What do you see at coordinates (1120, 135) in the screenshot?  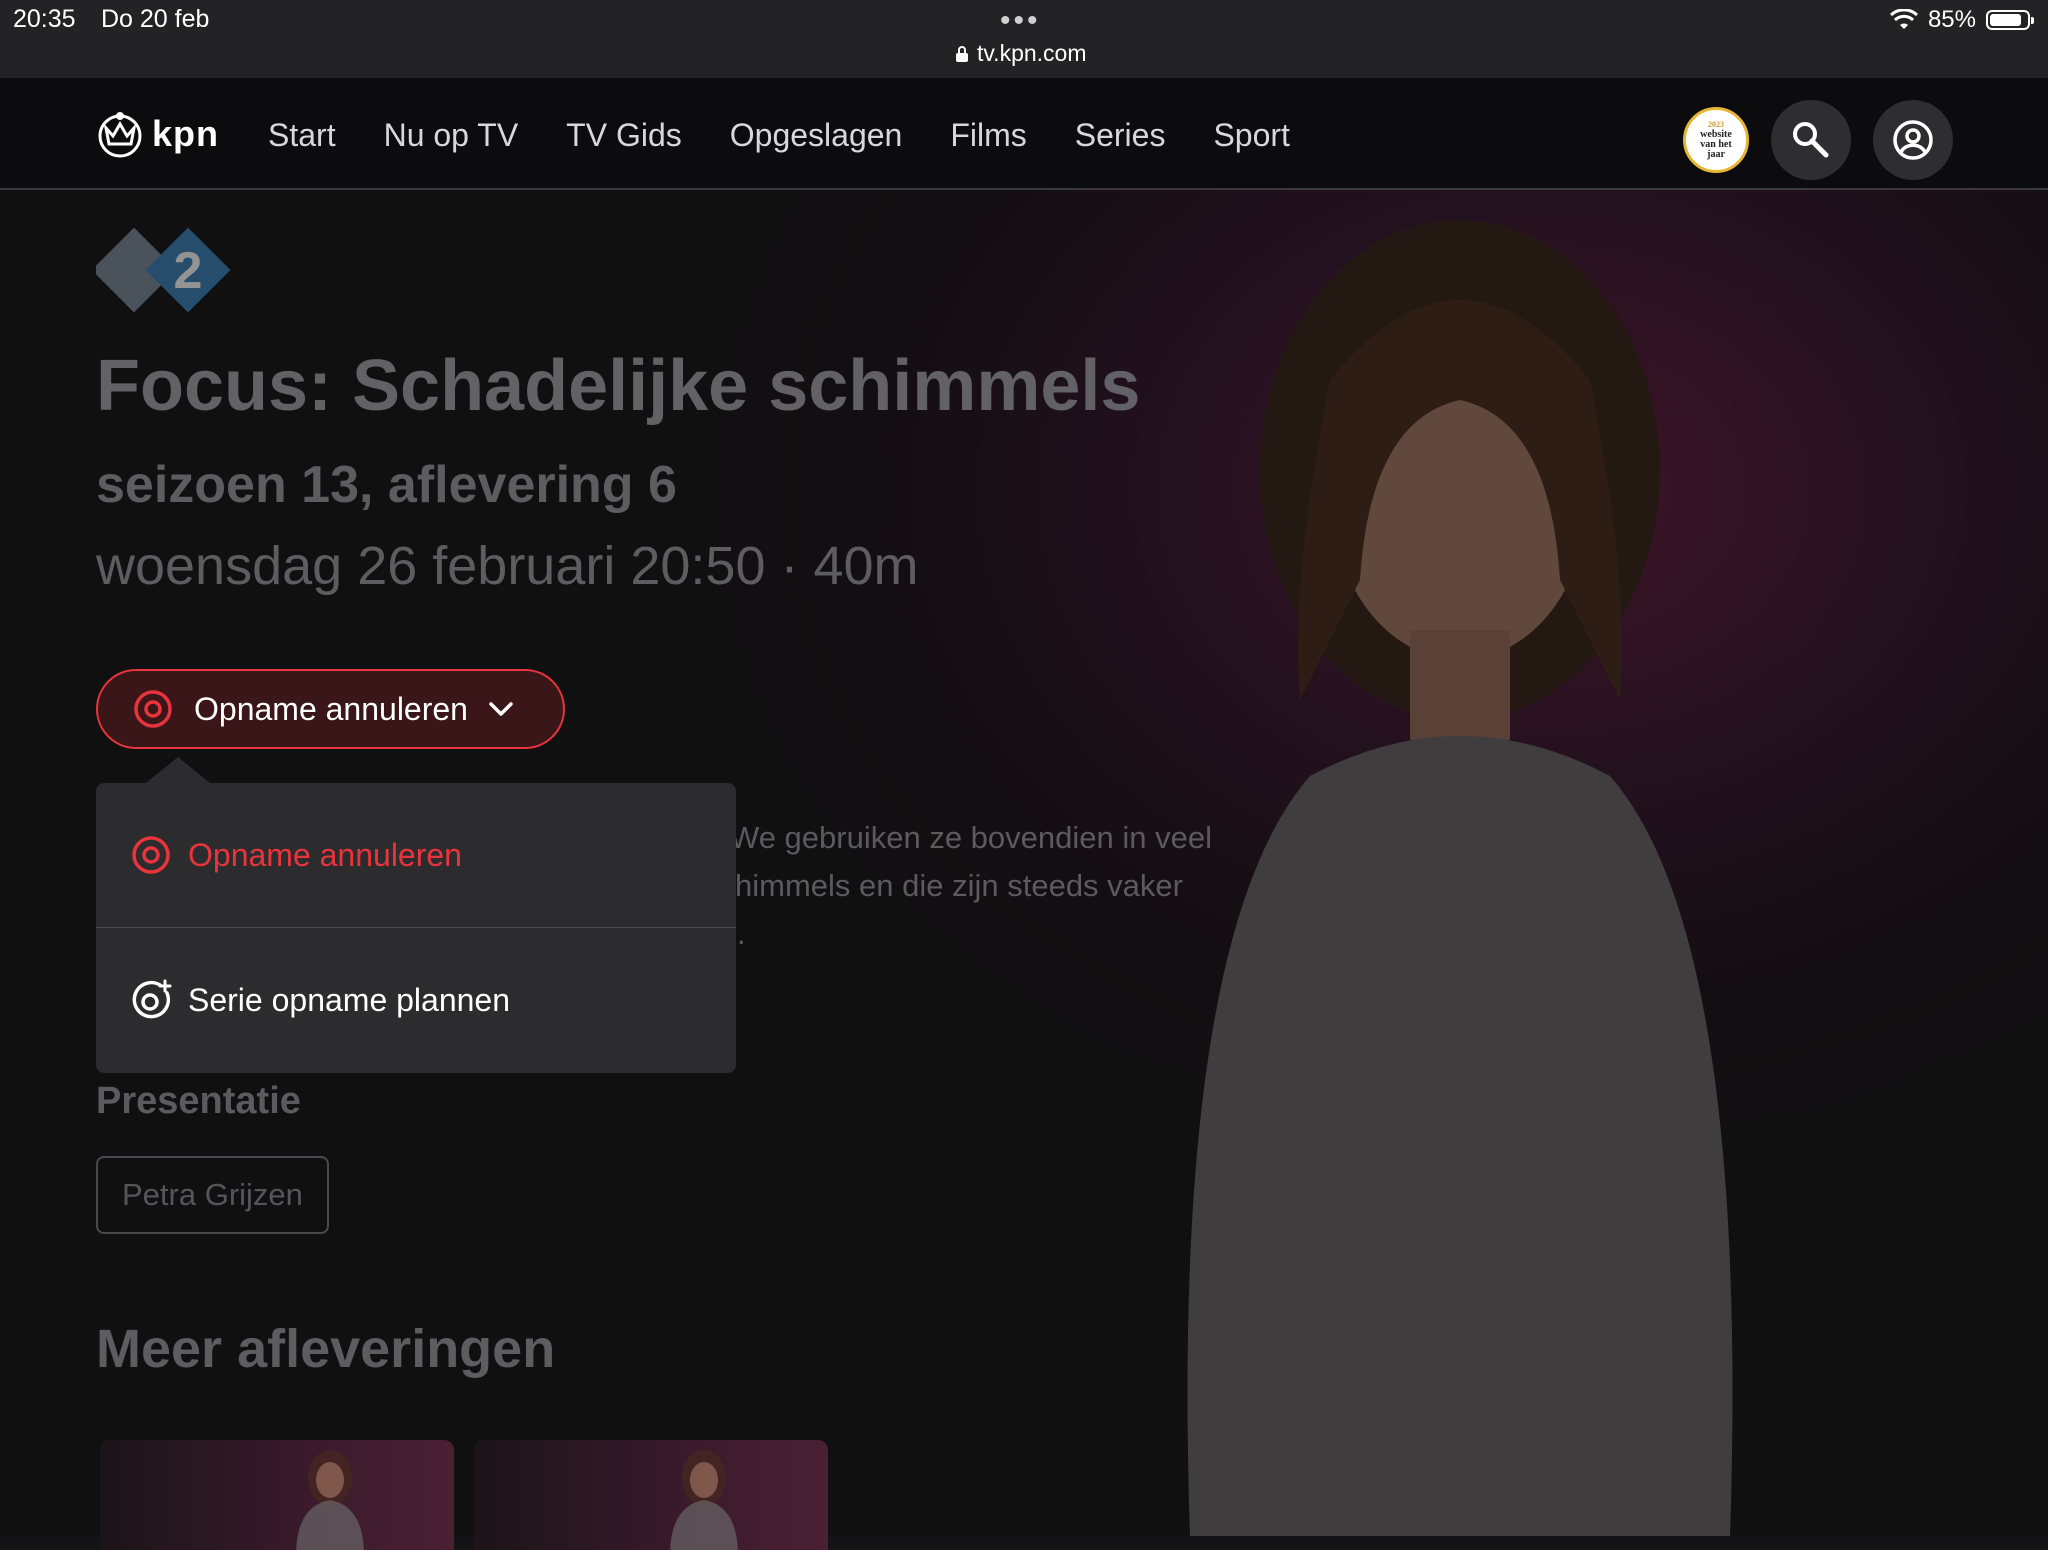 I see `nav-item-series: Series` at bounding box center [1120, 135].